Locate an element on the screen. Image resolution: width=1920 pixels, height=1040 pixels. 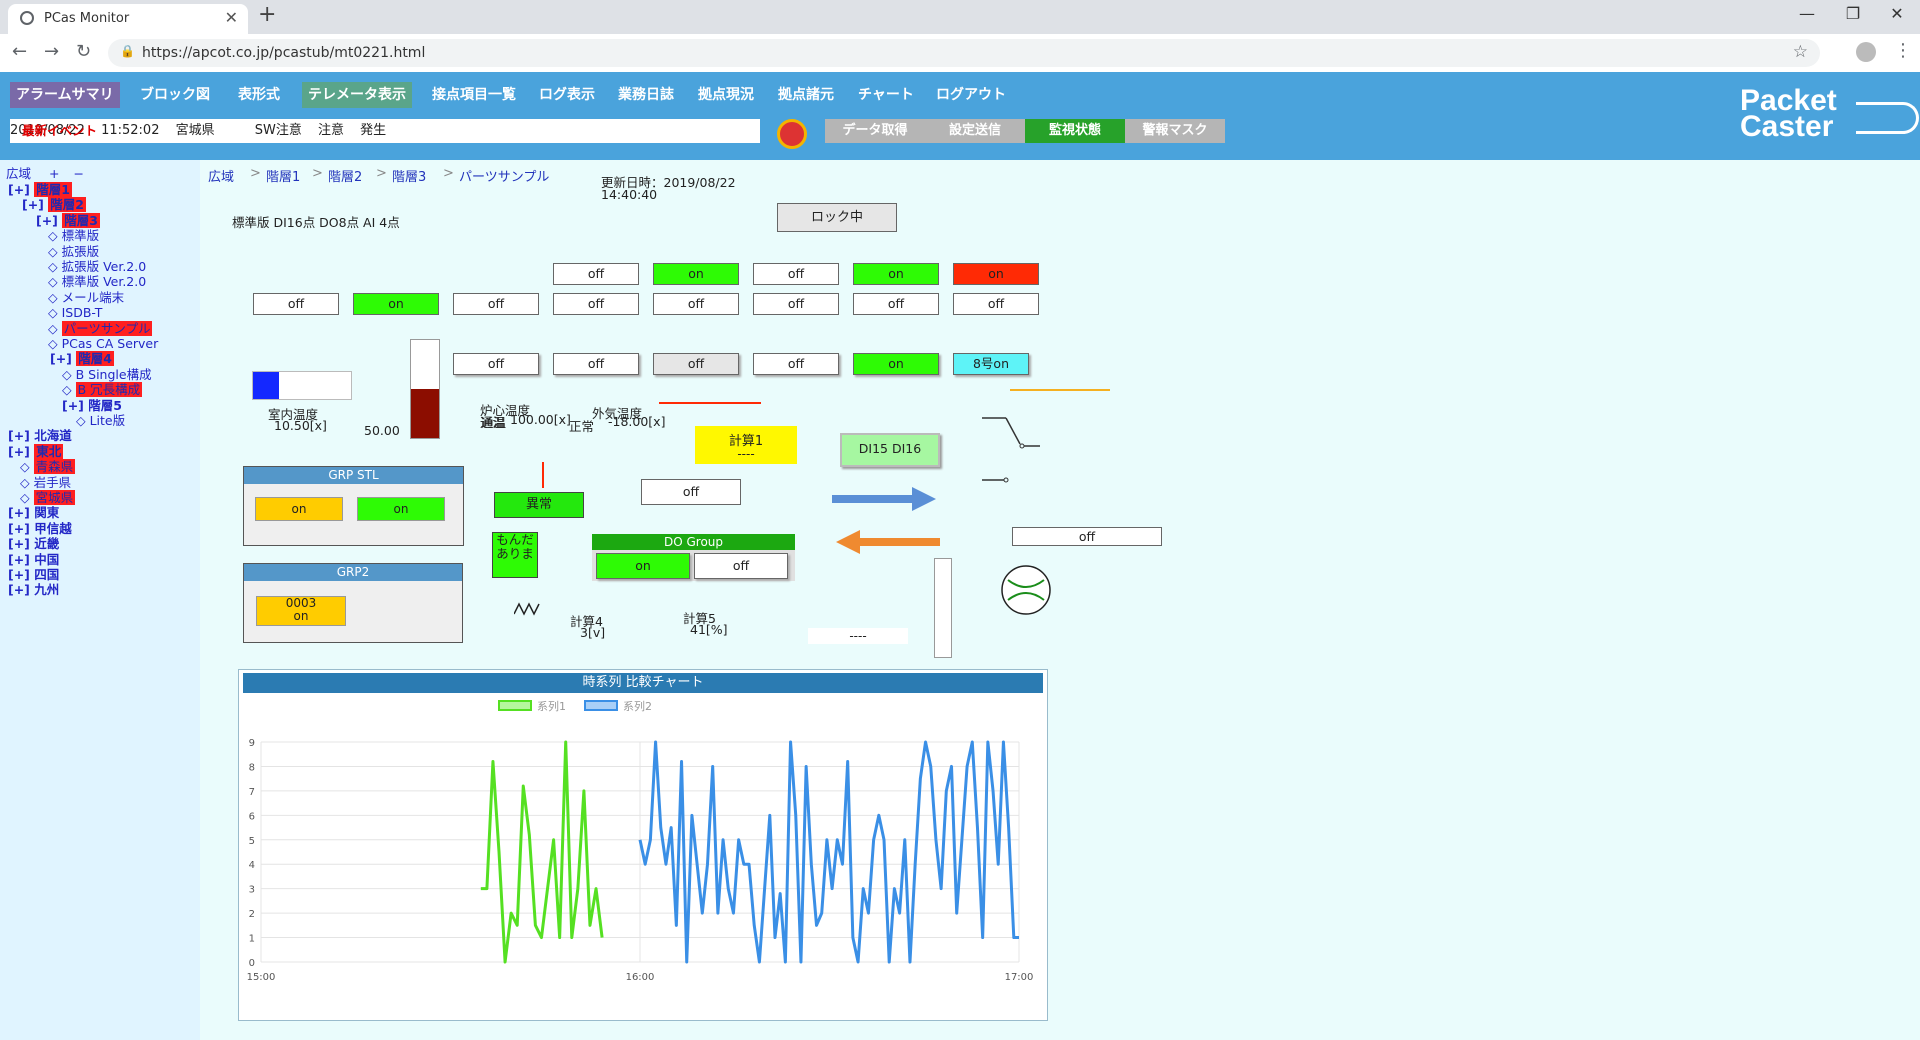
tree-item: [+] 階層5 is located at coordinates (92, 406).